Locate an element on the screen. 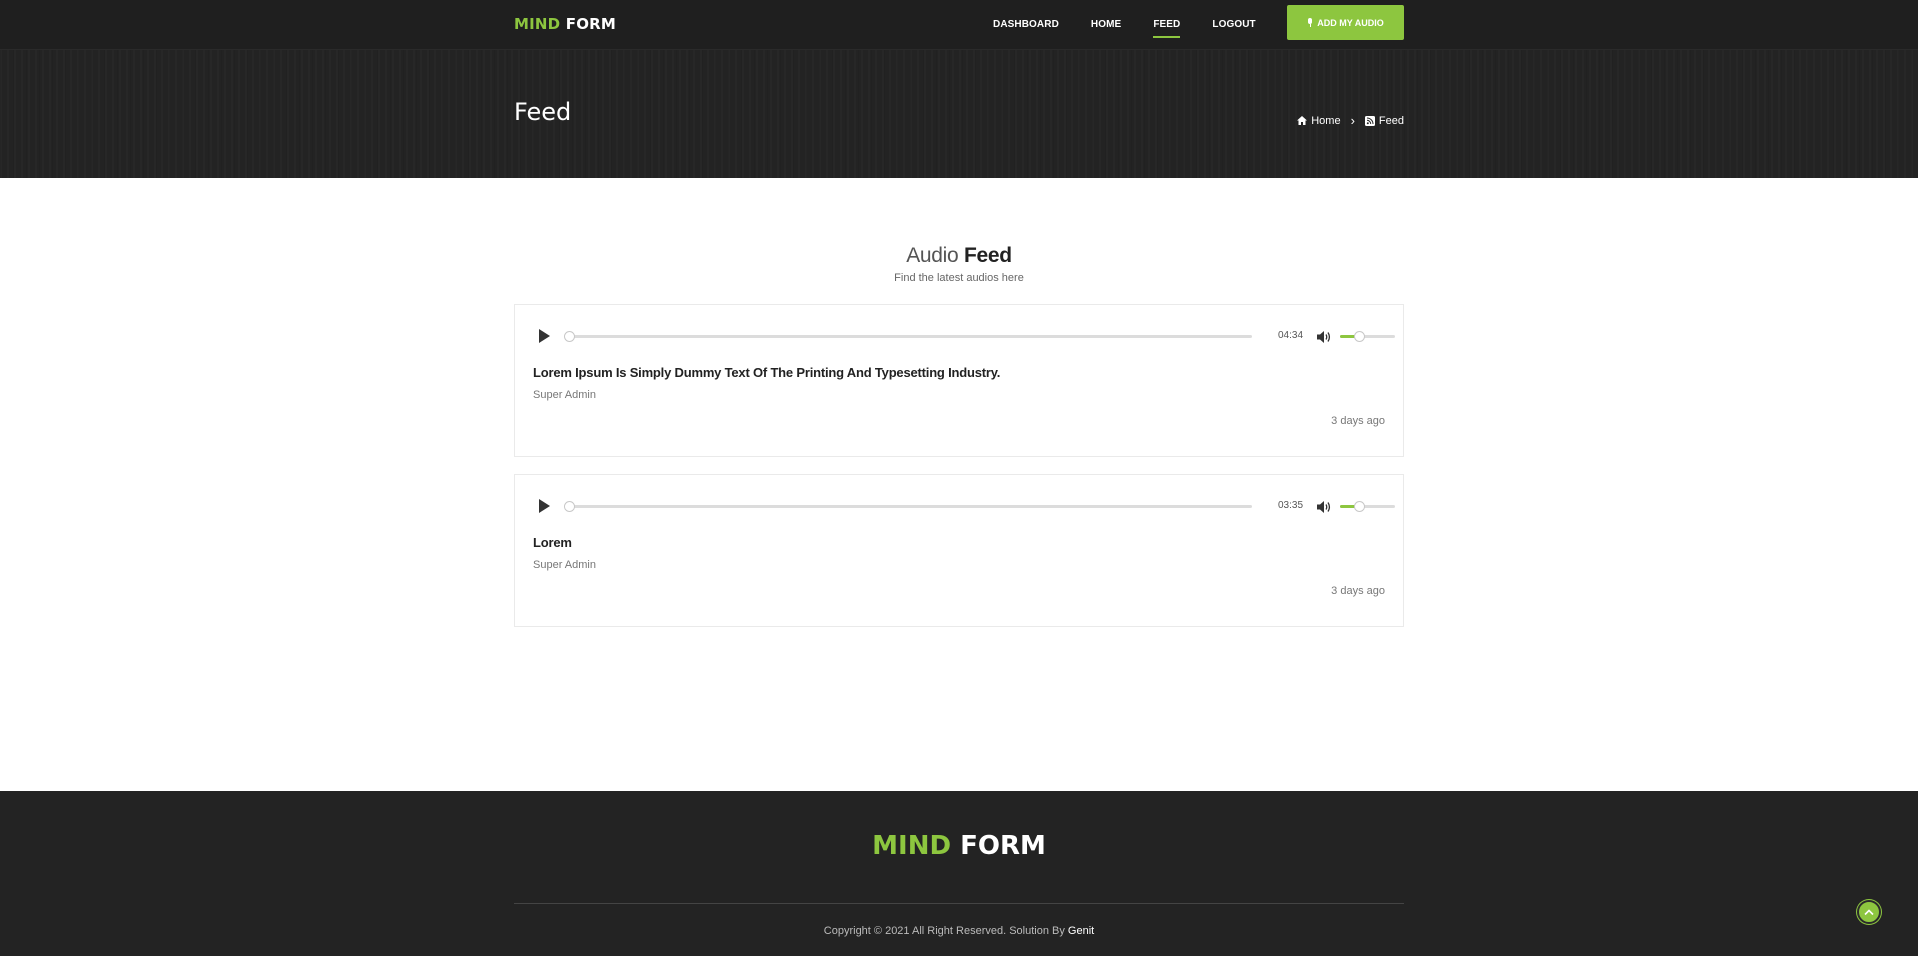 The height and width of the screenshot is (956, 1918). breadcrumb-current: Feed is located at coordinates (1384, 120).